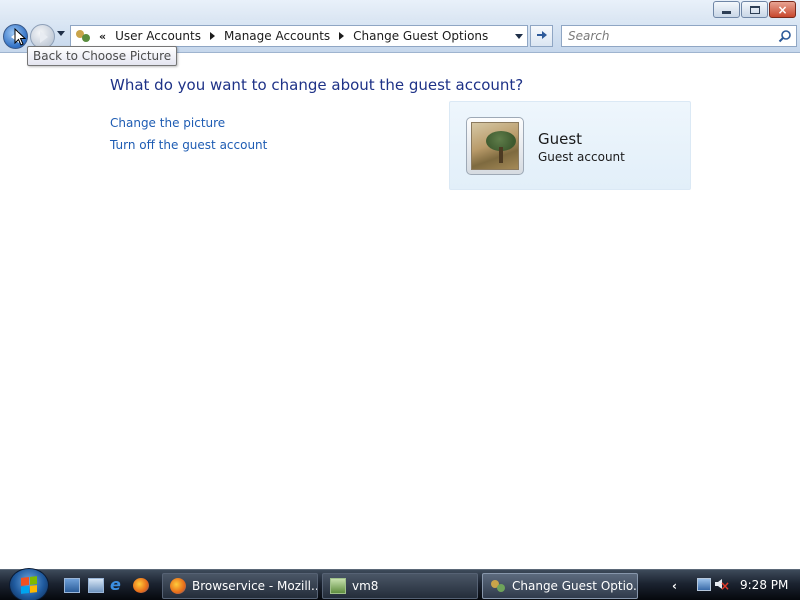  I want to click on window-controls: ×, so click(754, 9).